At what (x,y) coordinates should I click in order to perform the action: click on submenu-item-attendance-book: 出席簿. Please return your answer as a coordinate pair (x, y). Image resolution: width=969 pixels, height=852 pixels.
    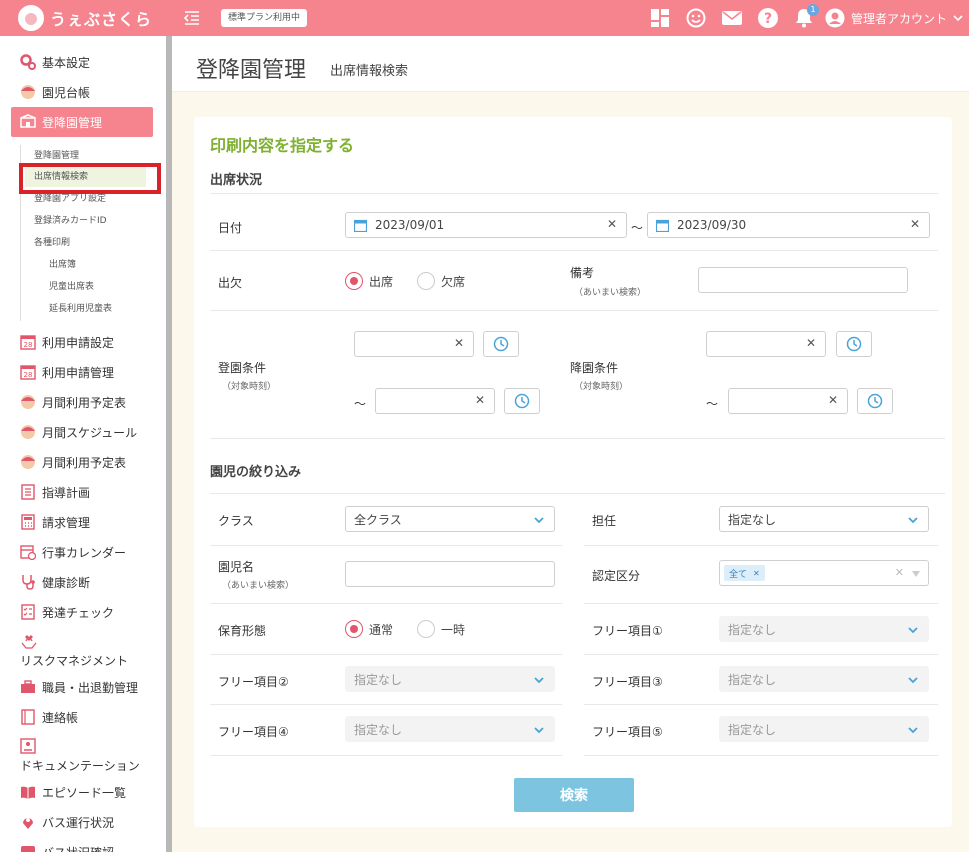
    Looking at the image, I should click on (62, 265).